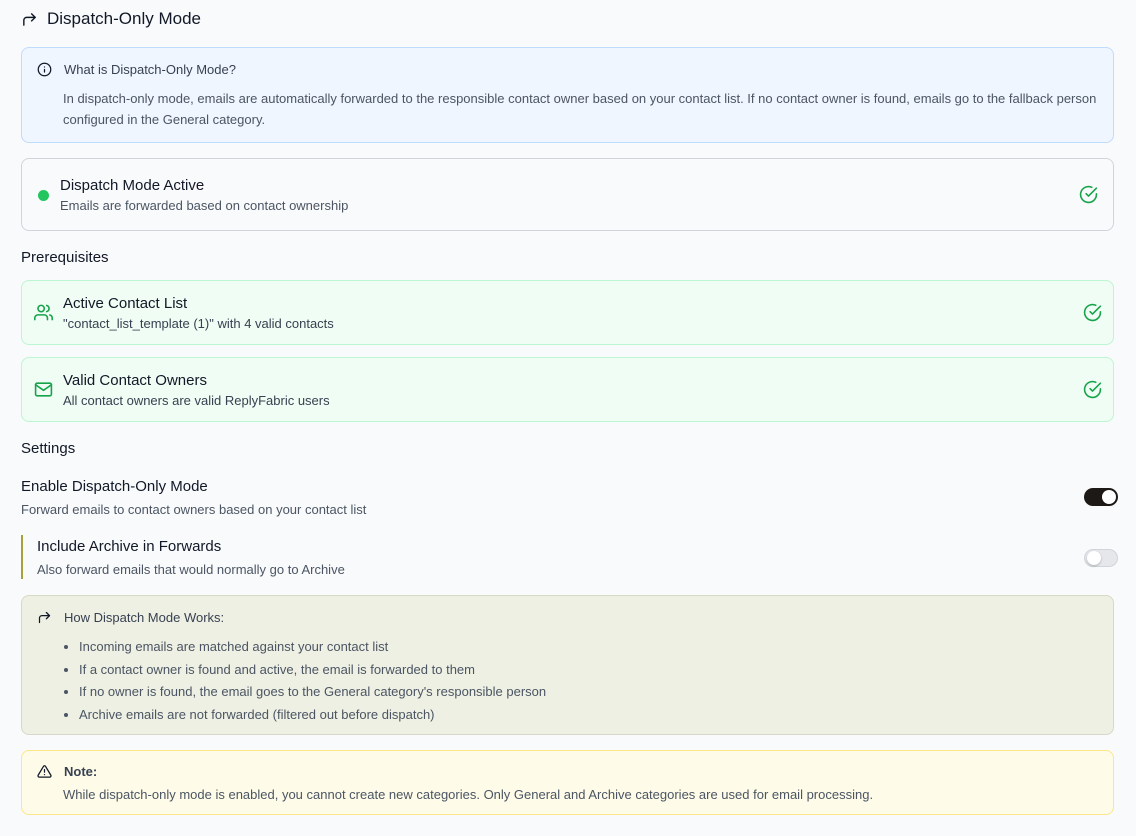 This screenshot has height=836, width=1136. What do you see at coordinates (43, 389) in the screenshot?
I see `mail-icon` at bounding box center [43, 389].